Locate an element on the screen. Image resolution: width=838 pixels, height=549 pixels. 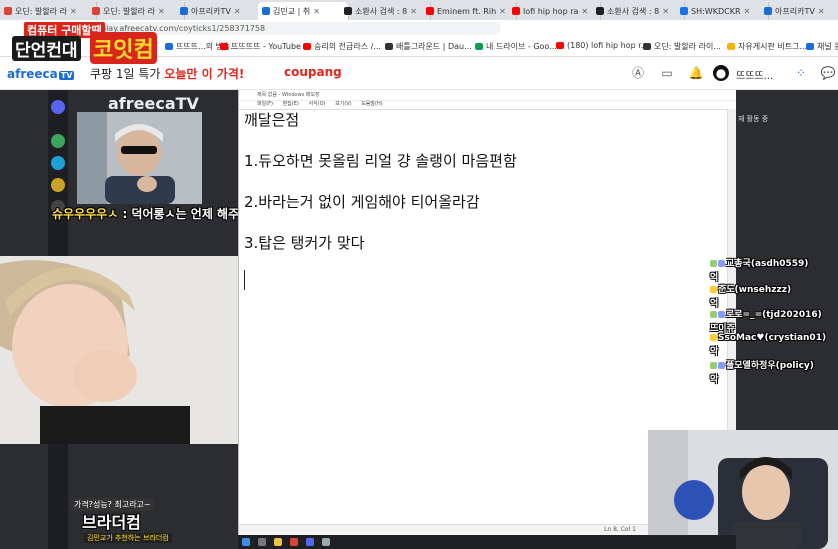
webcam-feed is located at coordinates (139, 158).